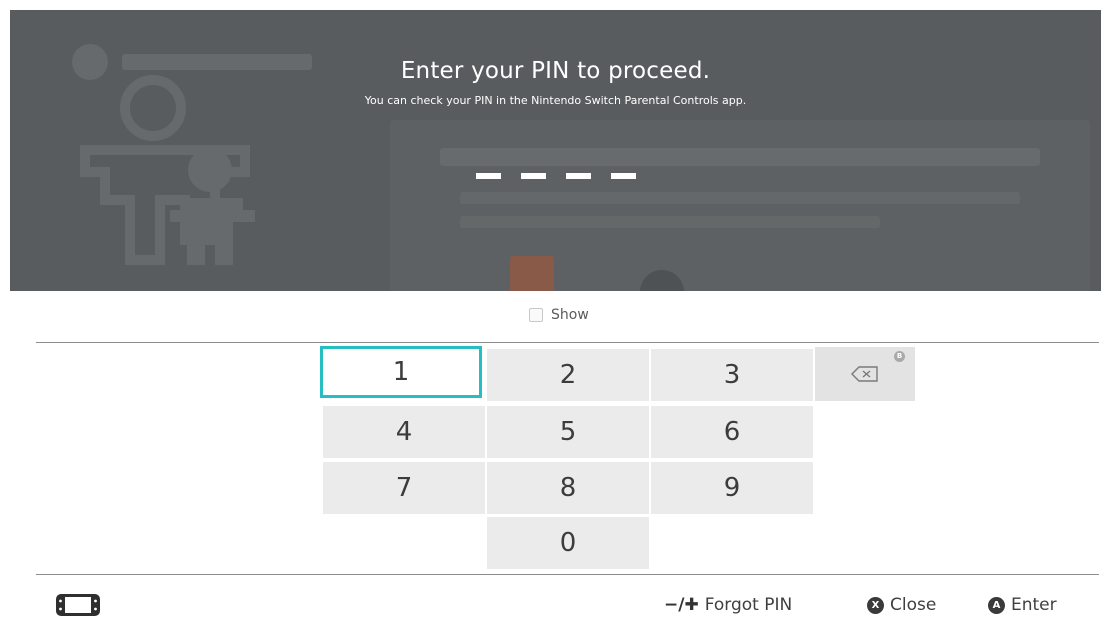  What do you see at coordinates (732, 488) in the screenshot?
I see `key-9: 9` at bounding box center [732, 488].